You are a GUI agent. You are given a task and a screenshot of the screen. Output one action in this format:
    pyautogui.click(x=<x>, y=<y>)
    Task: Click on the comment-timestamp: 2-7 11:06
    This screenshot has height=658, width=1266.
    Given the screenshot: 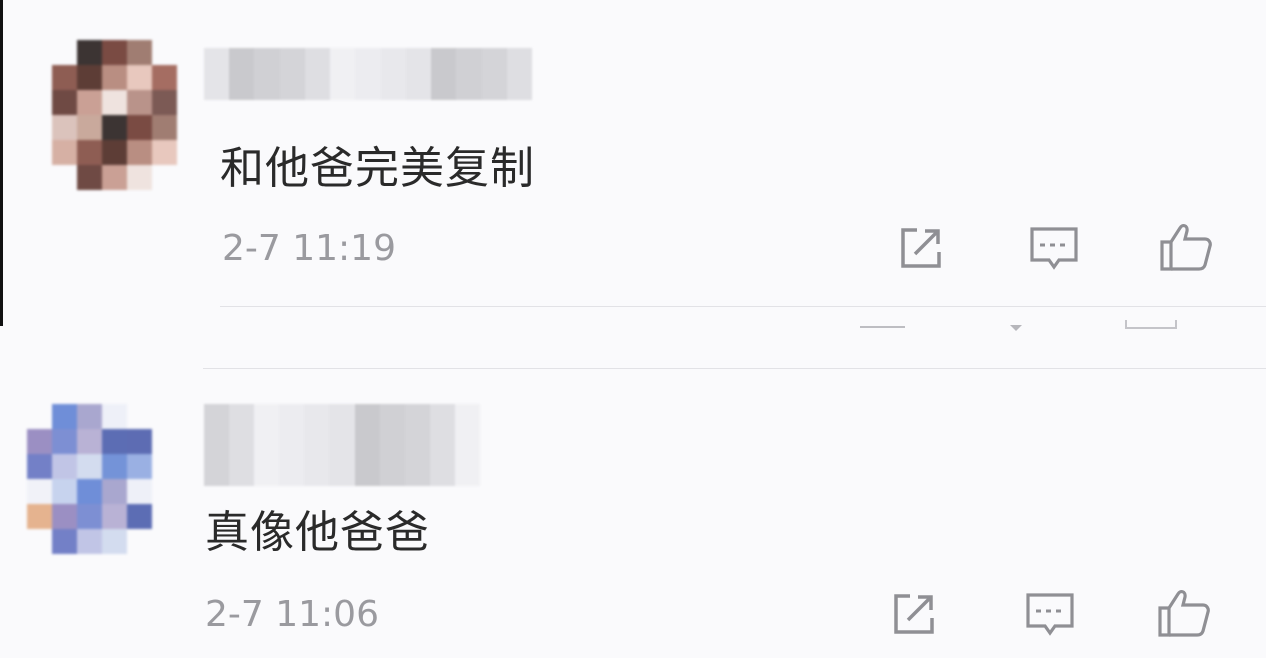 What is the action you would take?
    pyautogui.click(x=292, y=614)
    